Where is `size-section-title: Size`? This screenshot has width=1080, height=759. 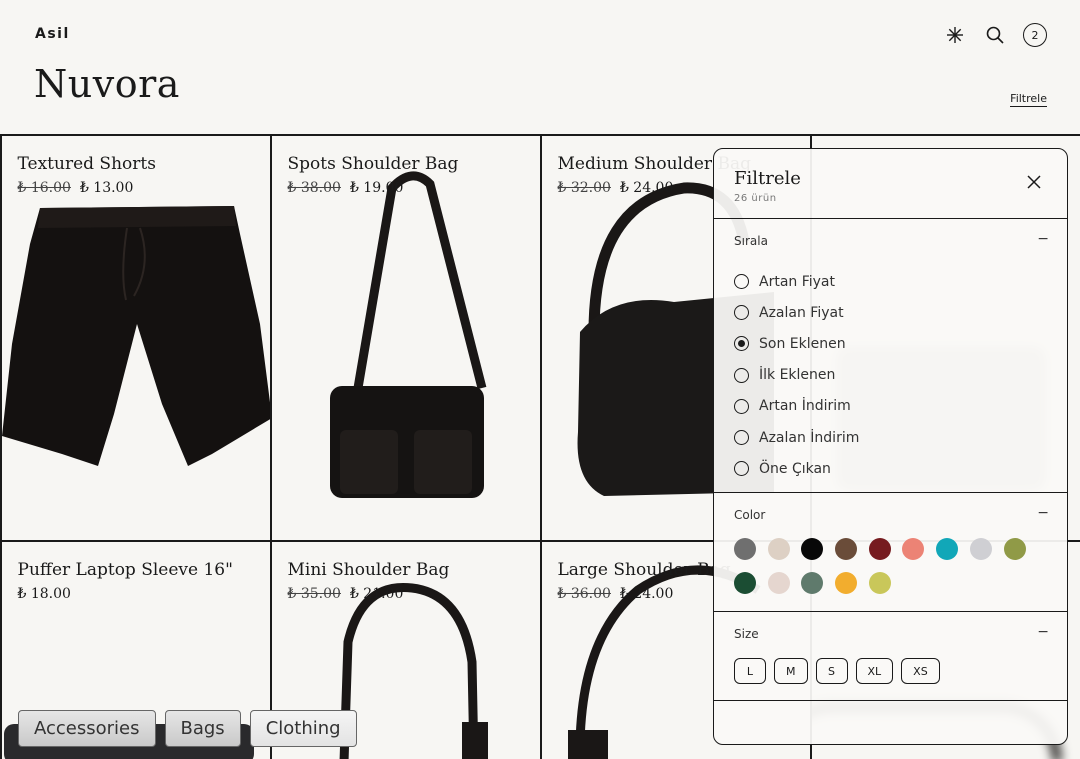
size-section-title: Size is located at coordinates (746, 634).